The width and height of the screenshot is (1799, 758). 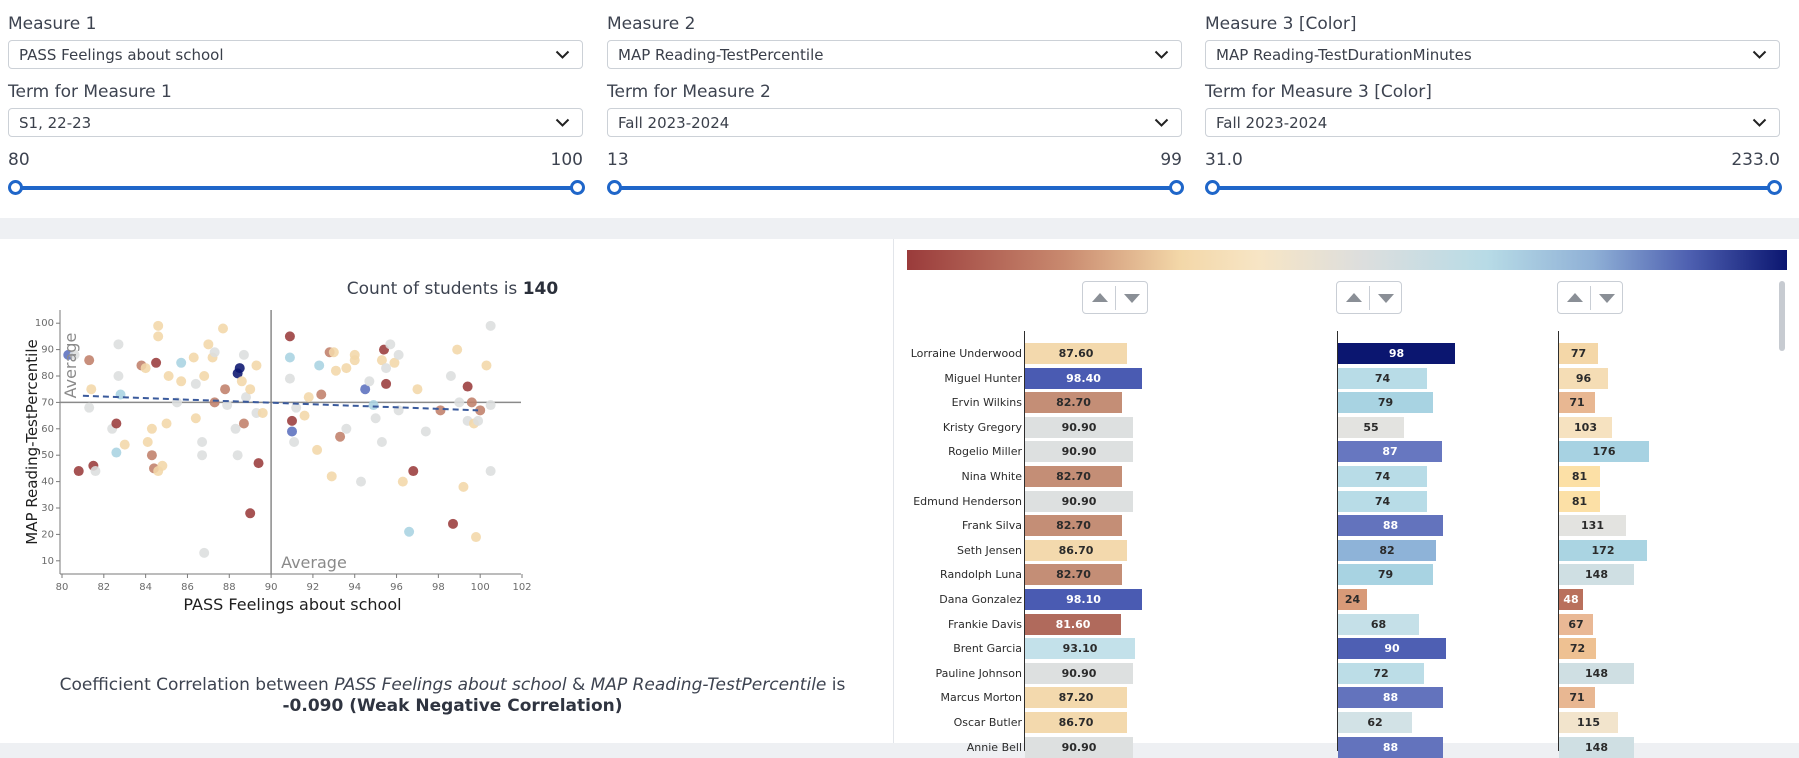 What do you see at coordinates (1492, 54) in the screenshot?
I see `measure-3-select: MAP Reading-TestDurationMinutes` at bounding box center [1492, 54].